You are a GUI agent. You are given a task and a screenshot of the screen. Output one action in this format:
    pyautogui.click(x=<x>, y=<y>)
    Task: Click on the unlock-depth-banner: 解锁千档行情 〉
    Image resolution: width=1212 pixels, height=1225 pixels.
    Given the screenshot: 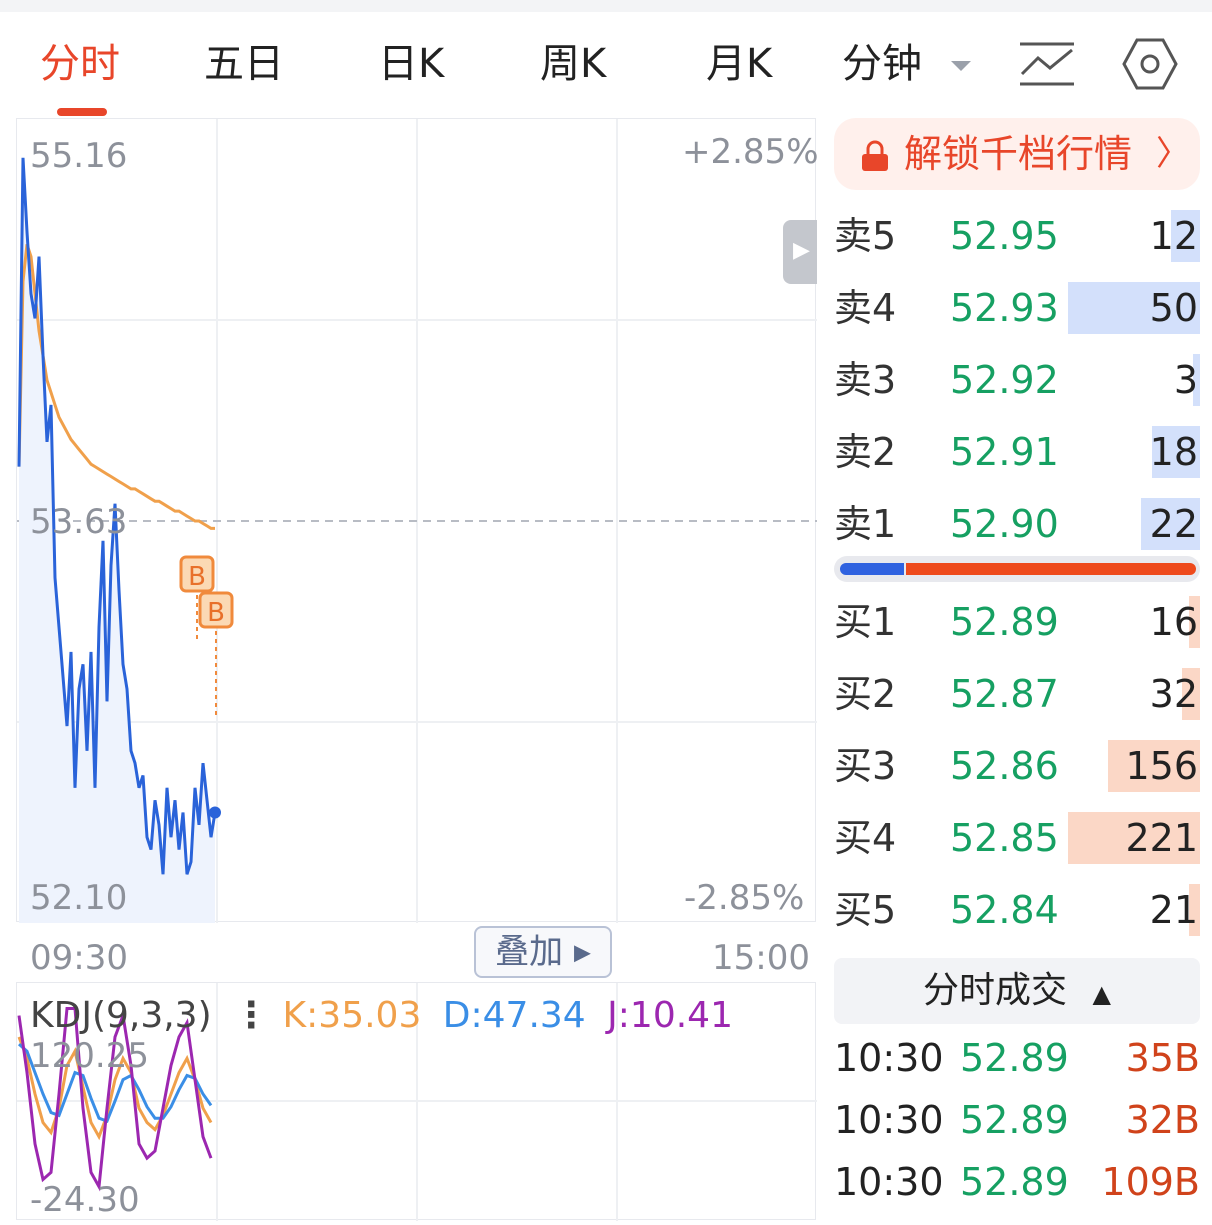 What is the action you would take?
    pyautogui.click(x=1017, y=154)
    